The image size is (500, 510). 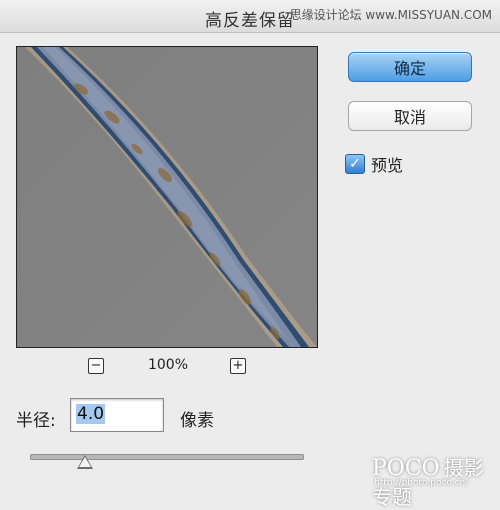 What do you see at coordinates (117, 415) in the screenshot?
I see `radius-input: 4.0` at bounding box center [117, 415].